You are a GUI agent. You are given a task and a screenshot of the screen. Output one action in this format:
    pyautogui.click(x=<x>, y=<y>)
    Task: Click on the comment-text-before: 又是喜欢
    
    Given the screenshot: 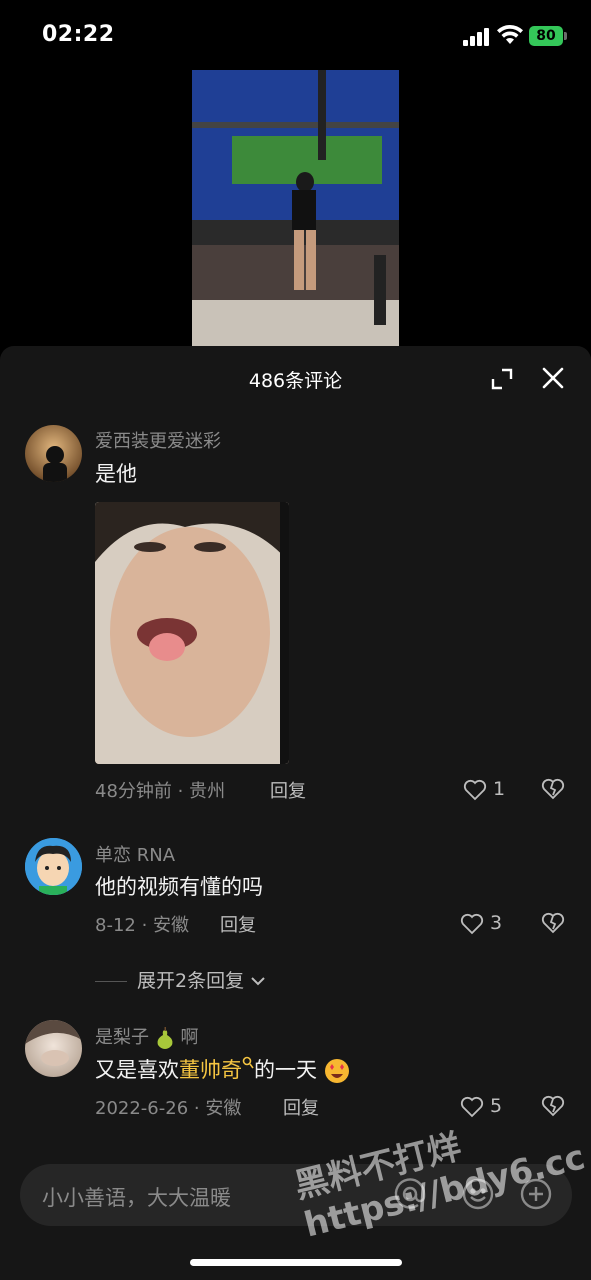 What is the action you would take?
    pyautogui.click(x=137, y=1070)
    